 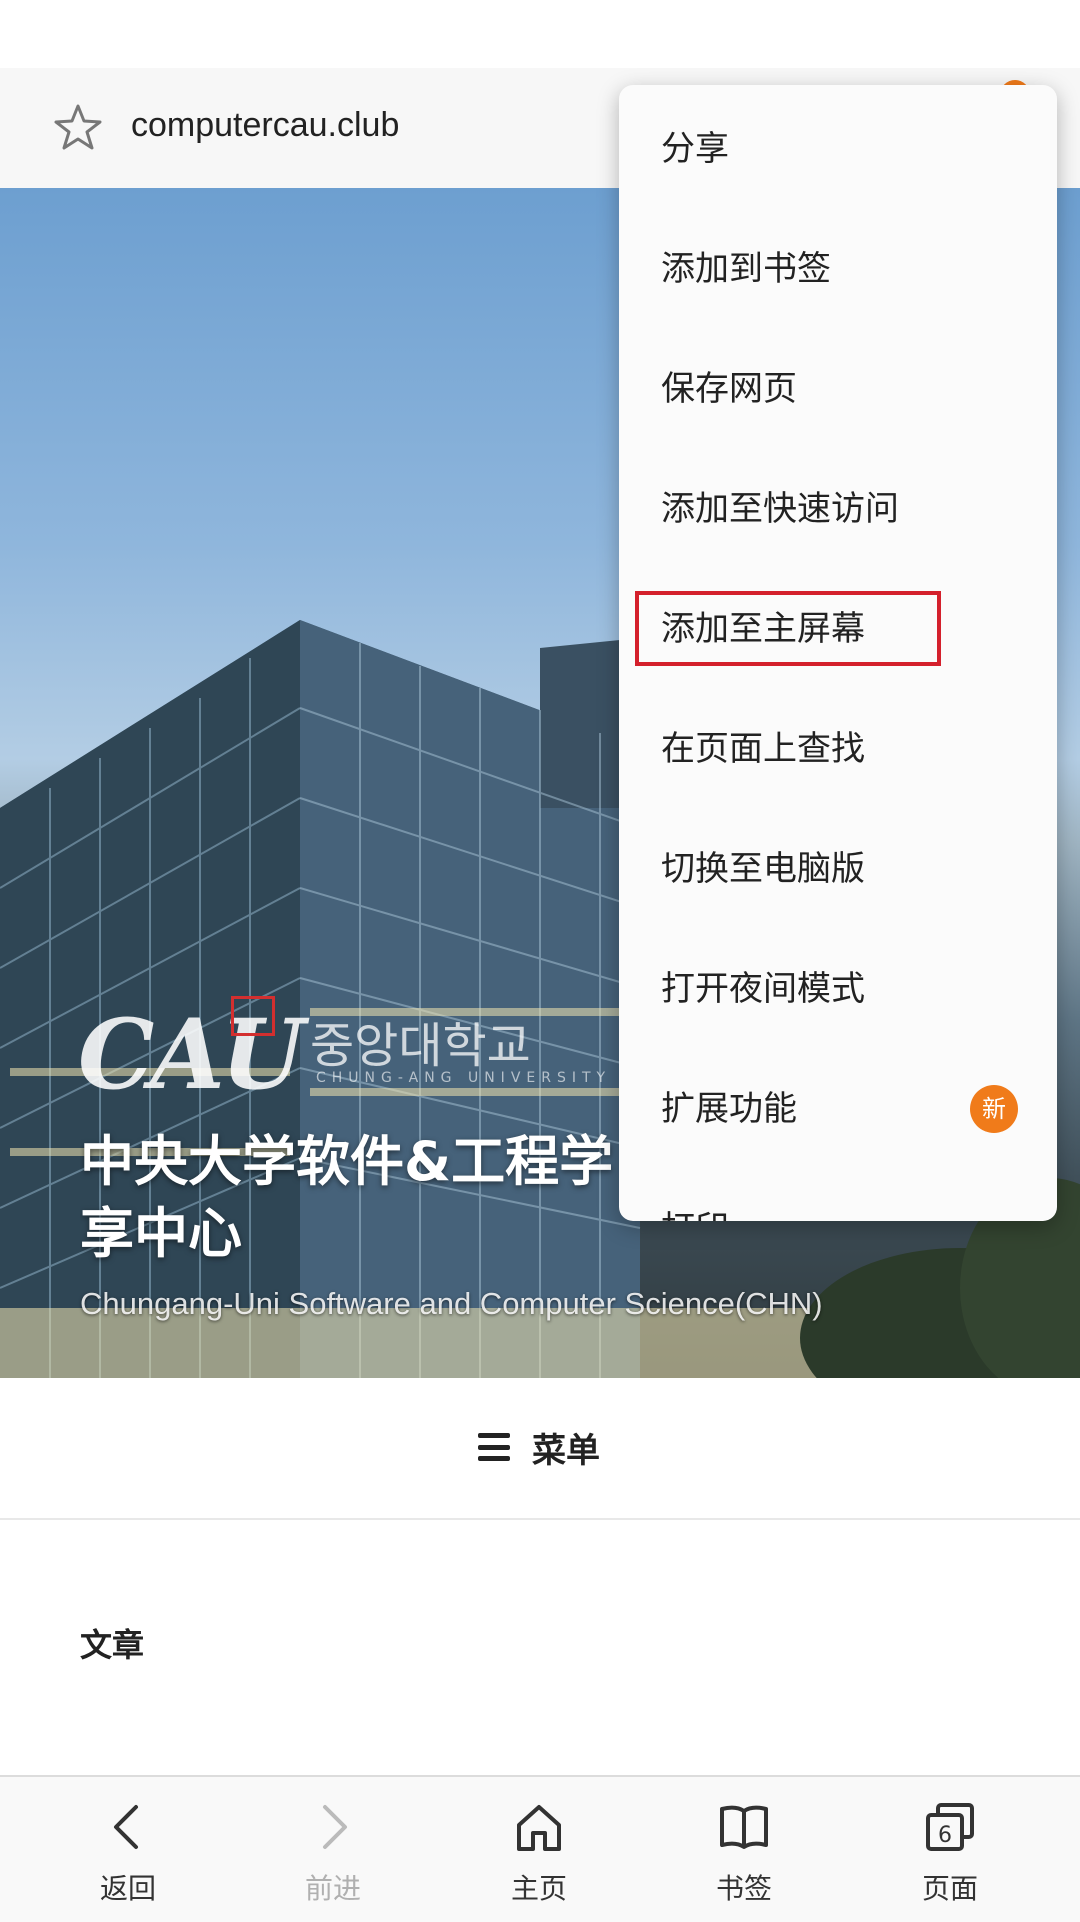 I want to click on status-bar, so click(x=540, y=34).